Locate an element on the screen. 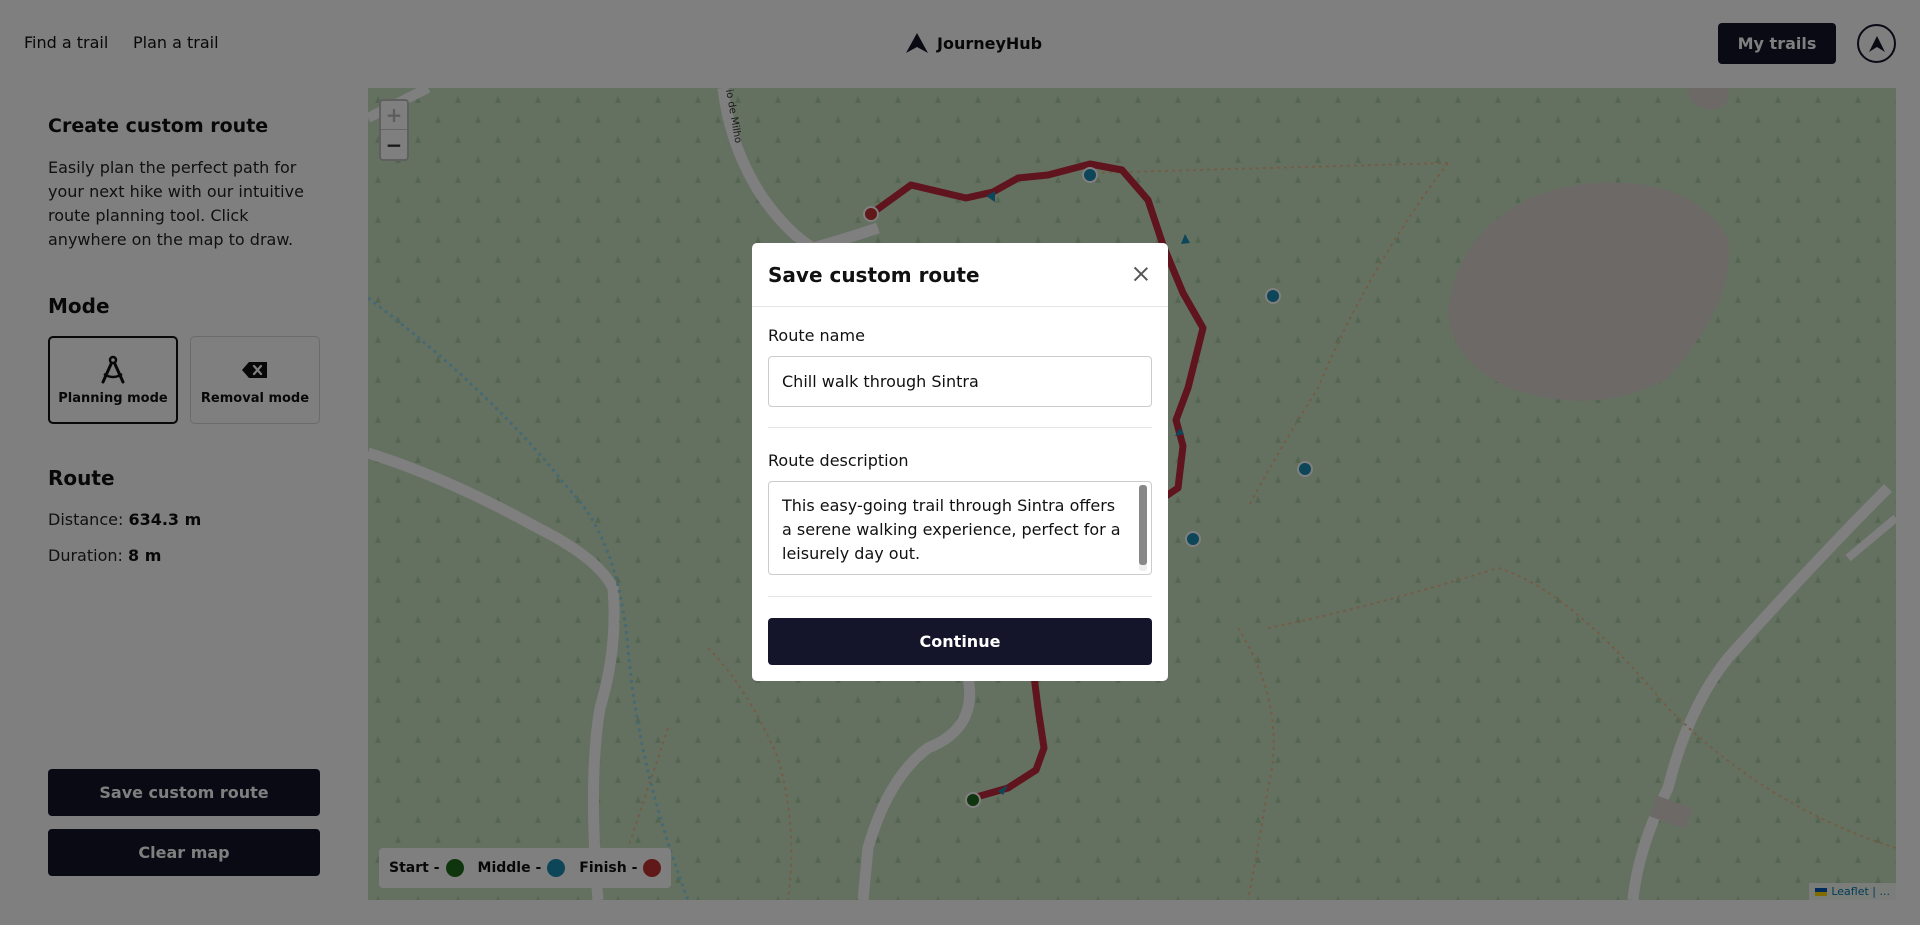 The image size is (1920, 925). route-description-label: Route description is located at coordinates (838, 460).